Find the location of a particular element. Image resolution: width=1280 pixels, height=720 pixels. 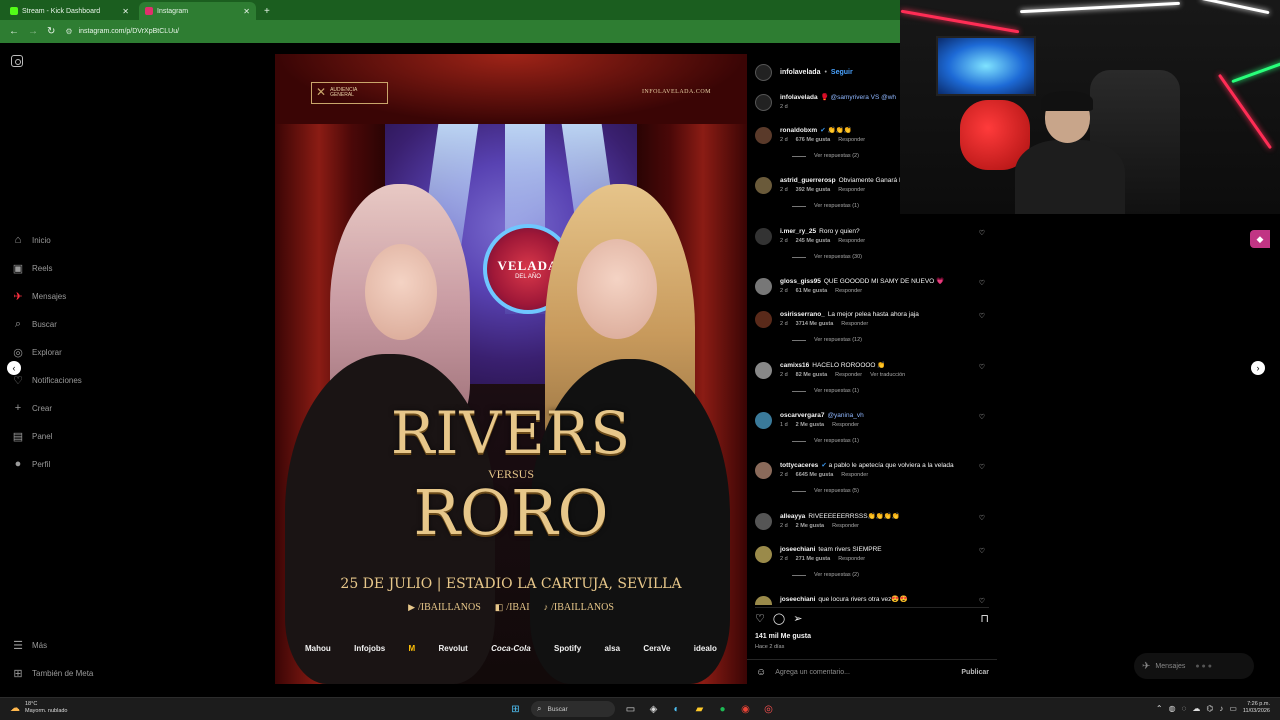

file-explorer-icon: ▰ is located at coordinates (699, 709).